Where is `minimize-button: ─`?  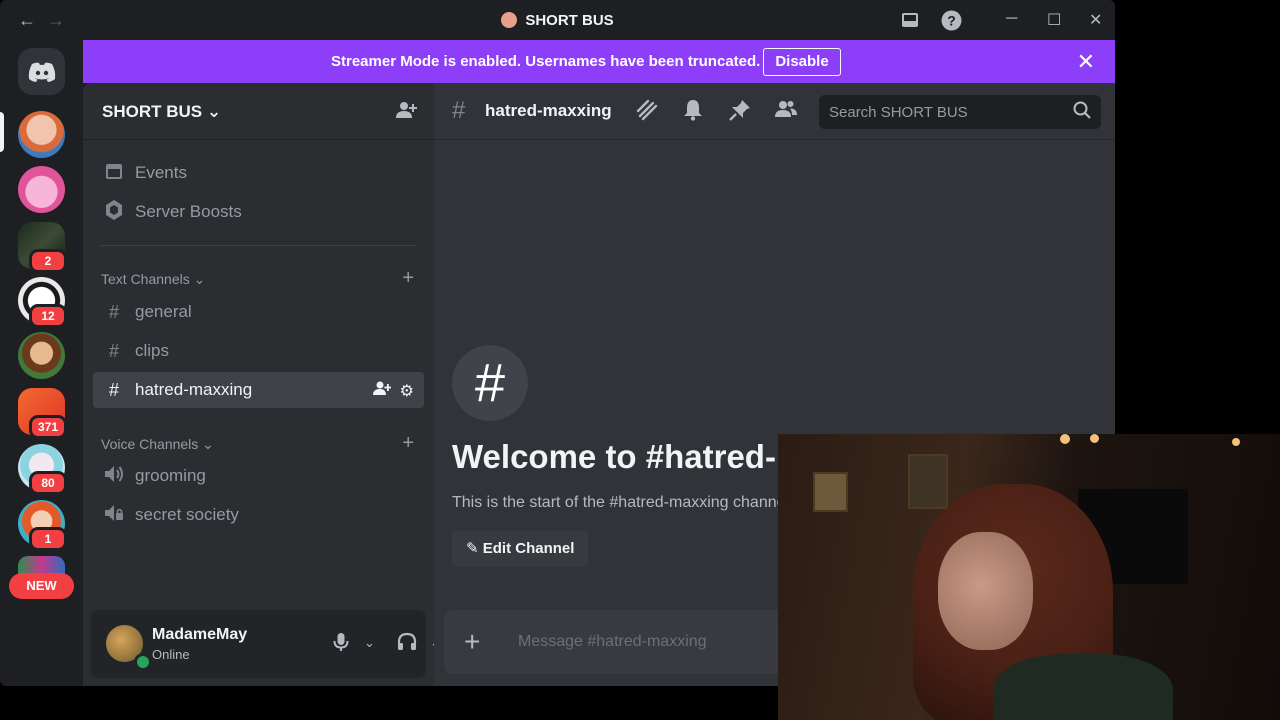 minimize-button: ─ is located at coordinates (1011, 19).